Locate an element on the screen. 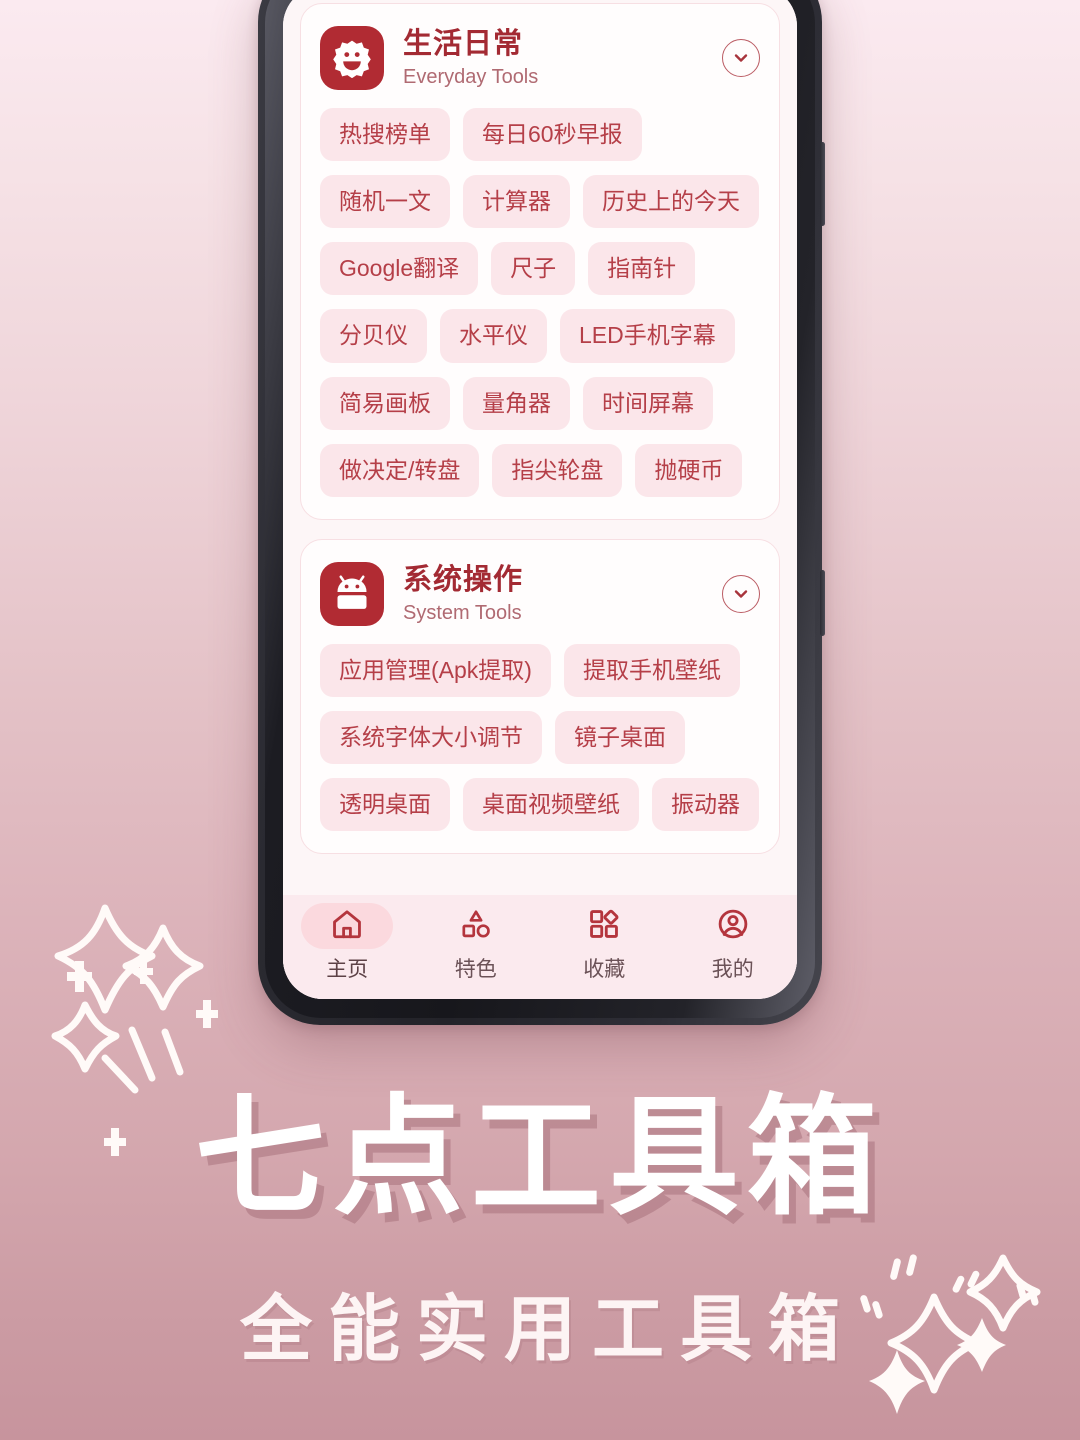 The width and height of the screenshot is (1080, 1440). nav-item-home: 主页 is located at coordinates (347, 943).